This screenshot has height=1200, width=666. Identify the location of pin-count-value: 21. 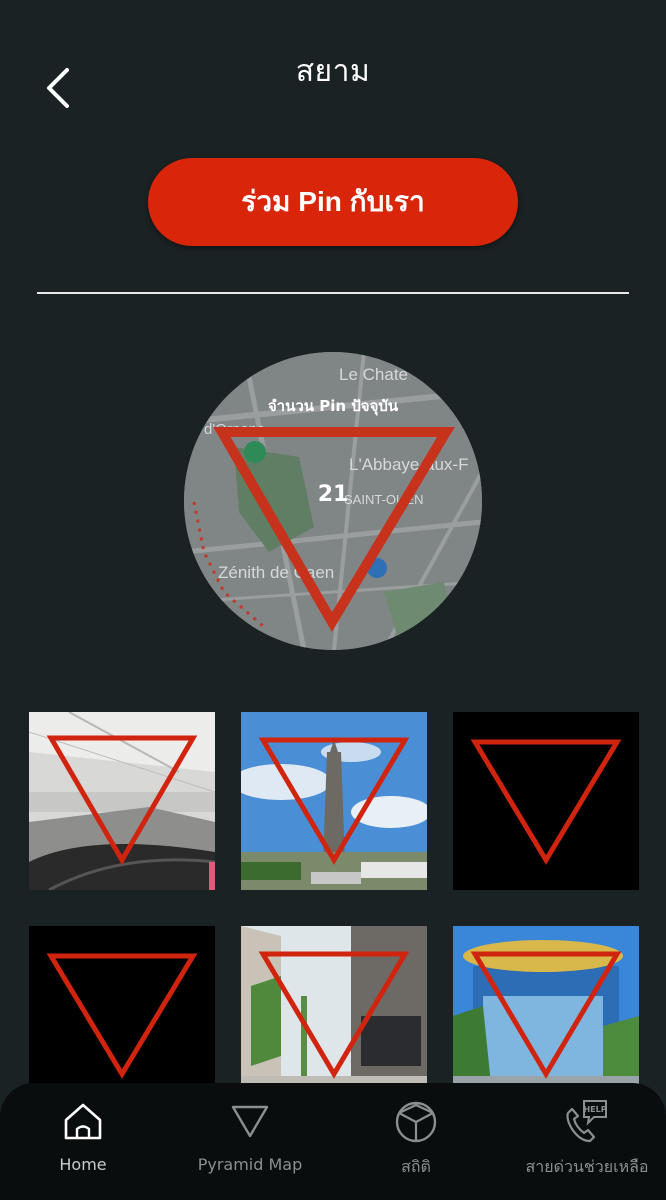
(333, 494).